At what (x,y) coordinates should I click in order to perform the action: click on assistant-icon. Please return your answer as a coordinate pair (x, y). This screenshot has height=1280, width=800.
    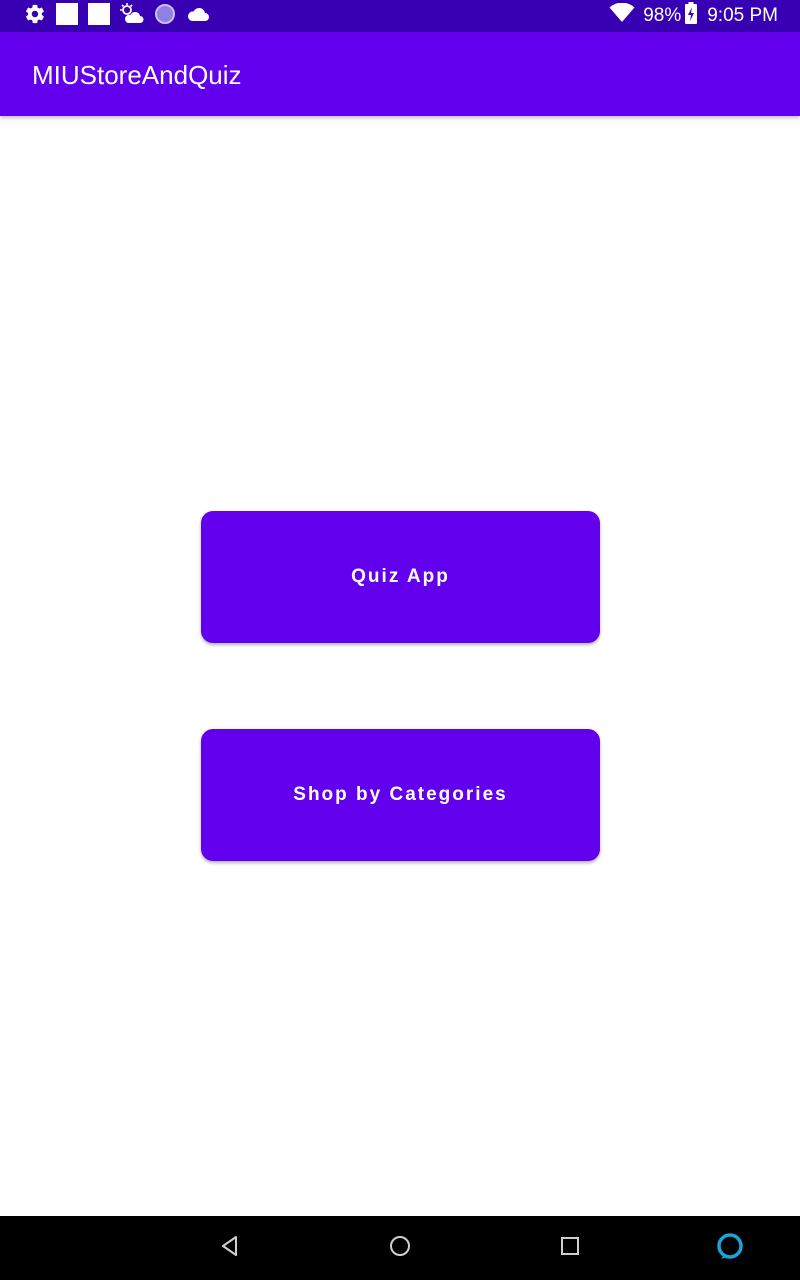
    Looking at the image, I should click on (730, 1248).